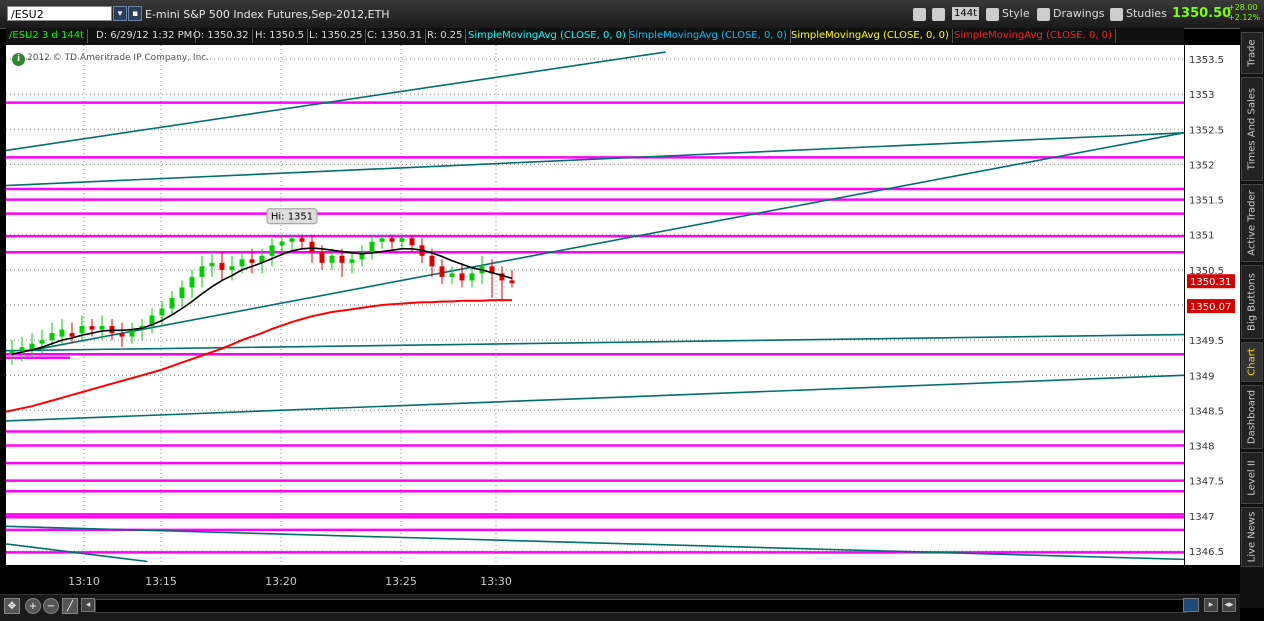 The image size is (1264, 621). I want to click on sidebar-tab-times-and-sales: Times And Sales, so click(1252, 129).